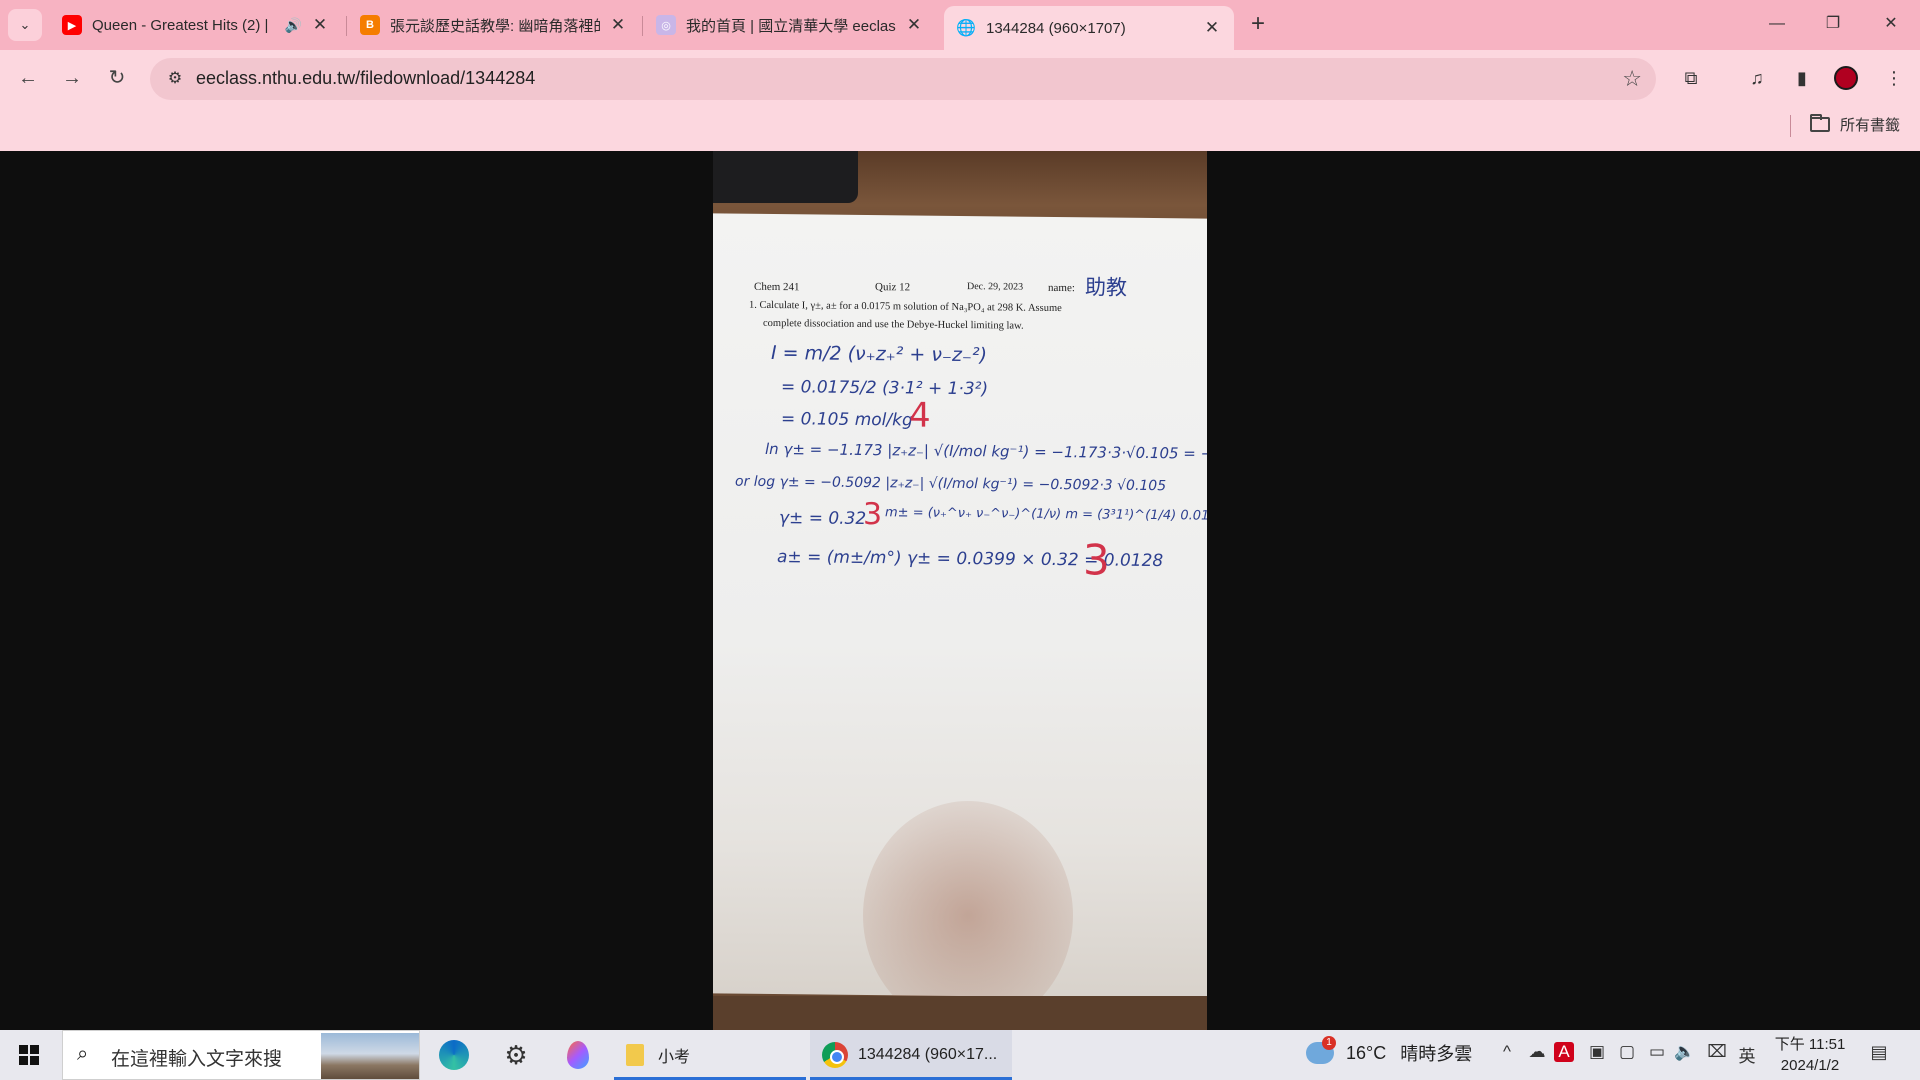 This screenshot has width=1920, height=1080. What do you see at coordinates (879, 354) in the screenshot?
I see `work-line-ionic-strength: I = m/2 (ν₊z₊² + ν₋z₋²)` at bounding box center [879, 354].